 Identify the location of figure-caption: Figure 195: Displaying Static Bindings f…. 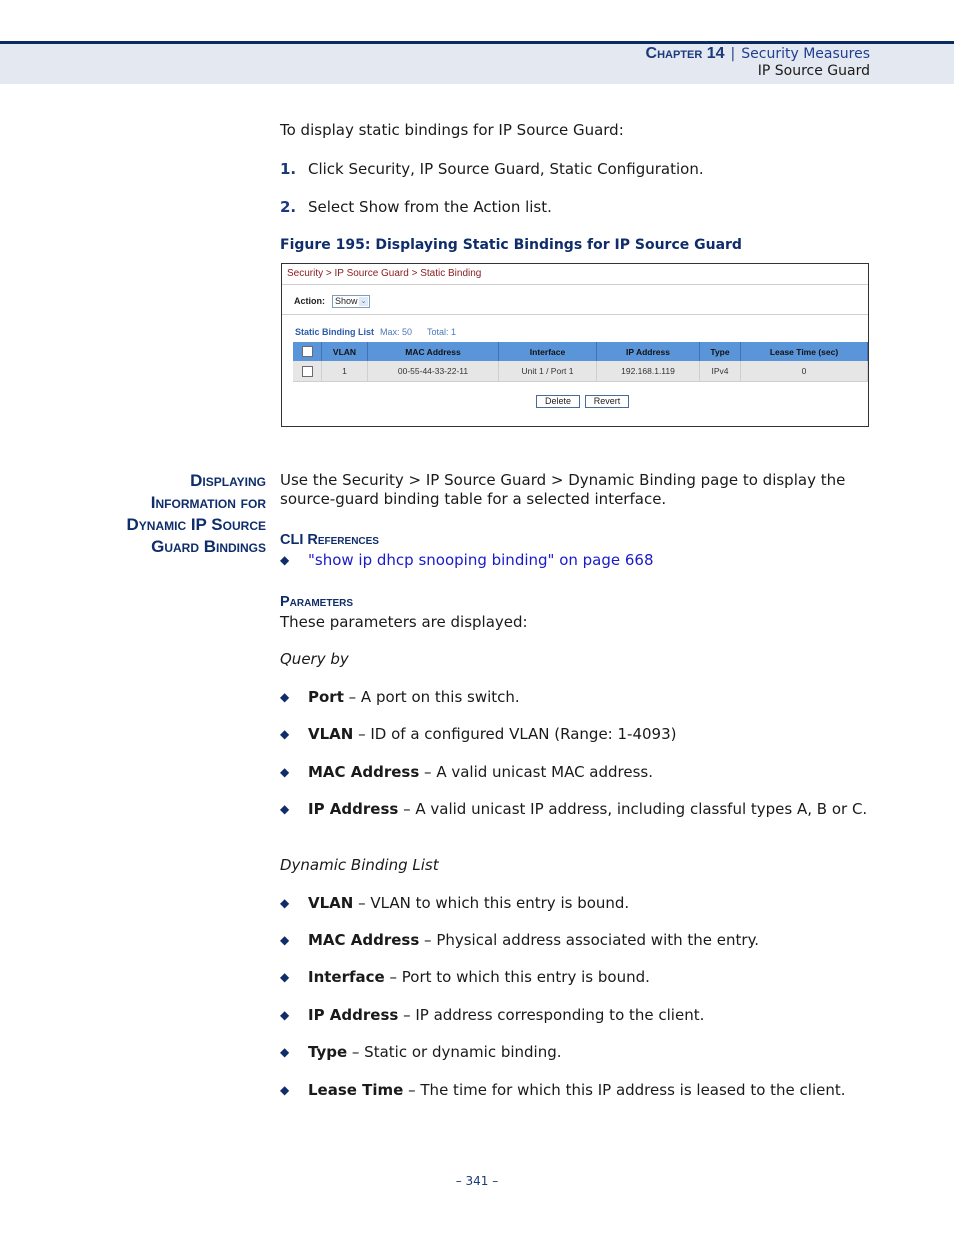
(511, 245).